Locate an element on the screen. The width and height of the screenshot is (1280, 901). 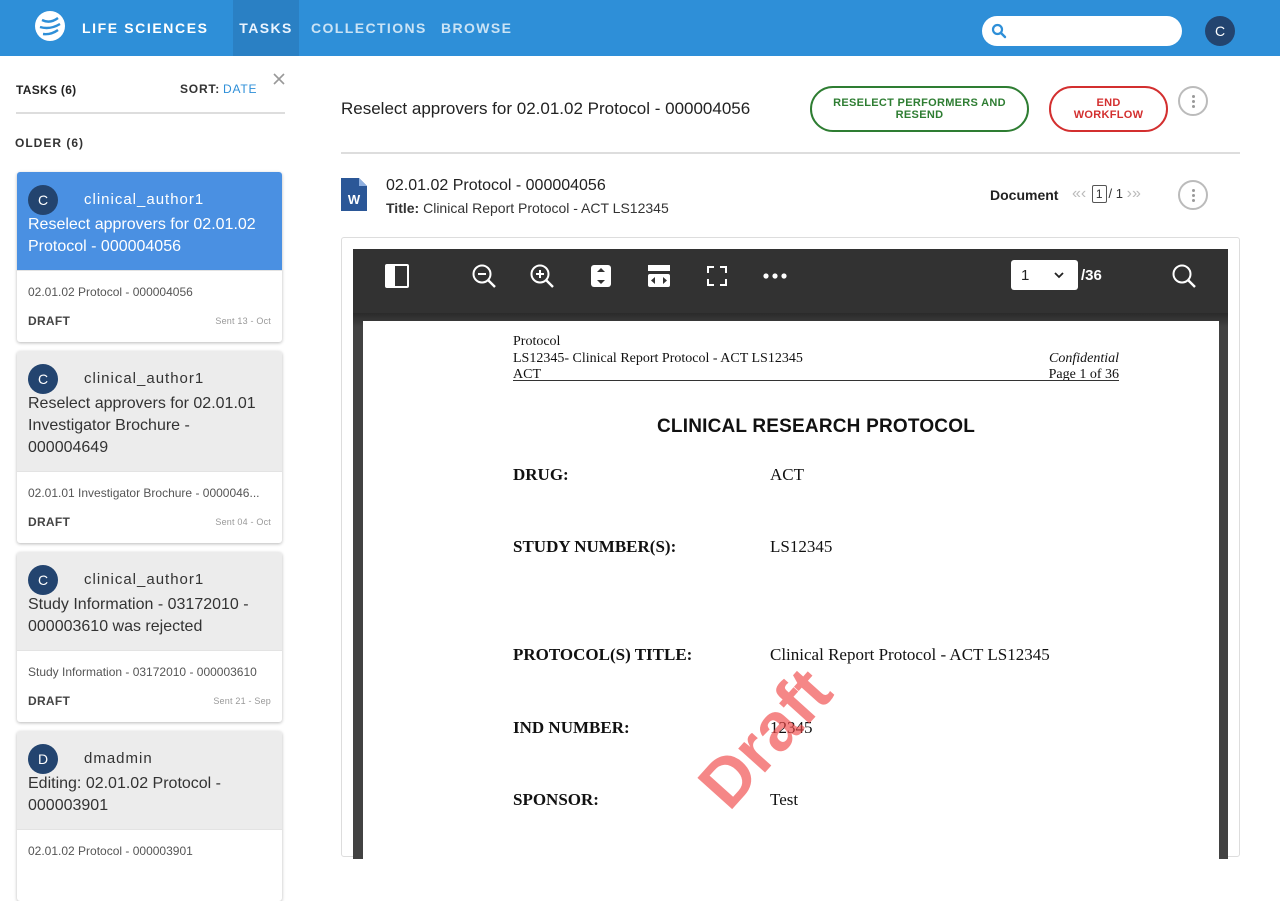
header-rule is located at coordinates (816, 380).